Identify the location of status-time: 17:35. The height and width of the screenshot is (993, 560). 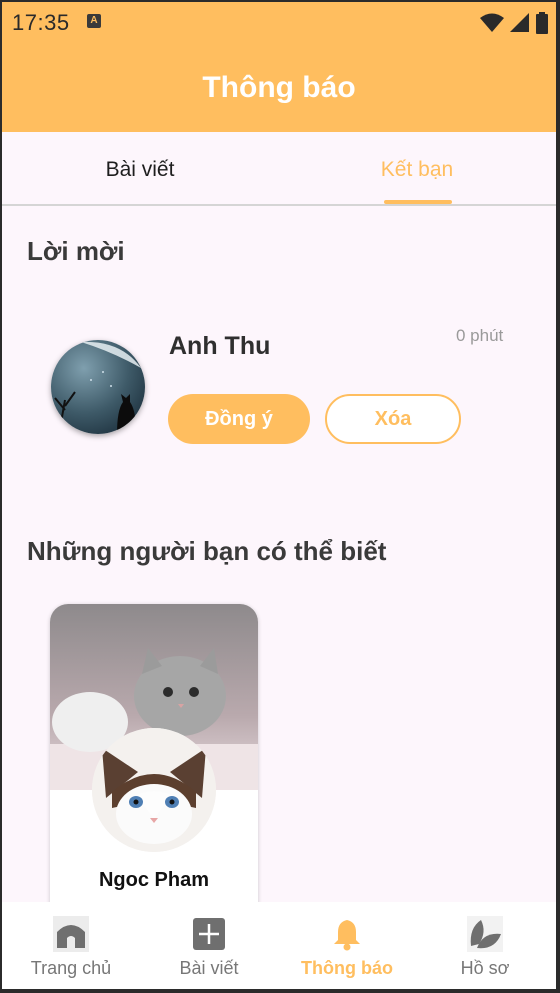
(41, 22).